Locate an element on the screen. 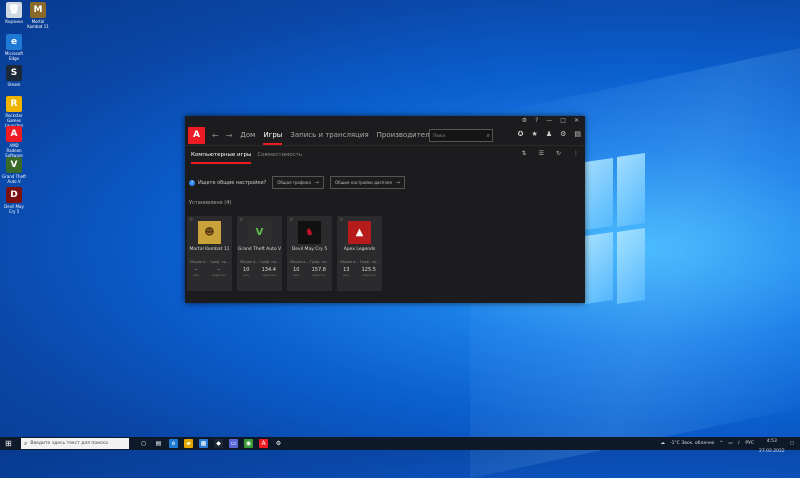  network-icon: ▭ is located at coordinates (730, 443).